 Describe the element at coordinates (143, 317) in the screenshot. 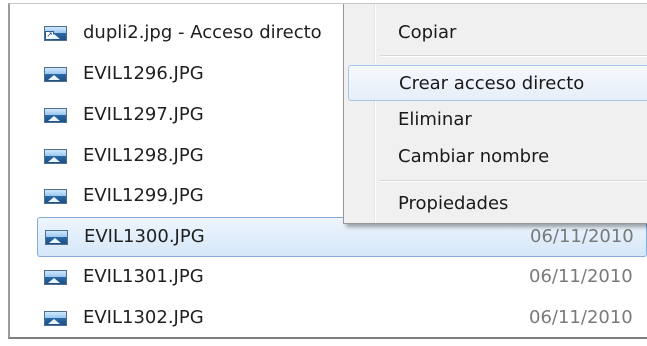

I see `file-name: EVIL1302.JPG` at that location.